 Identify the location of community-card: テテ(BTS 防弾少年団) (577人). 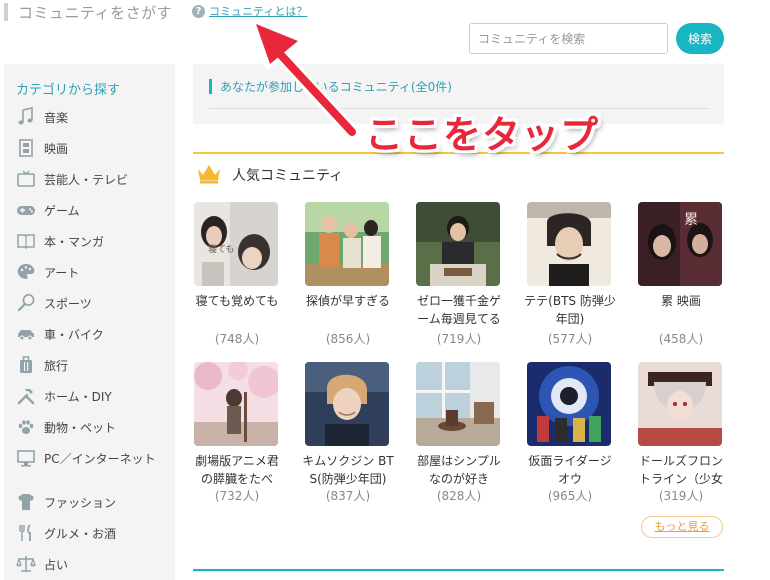
(570, 277).